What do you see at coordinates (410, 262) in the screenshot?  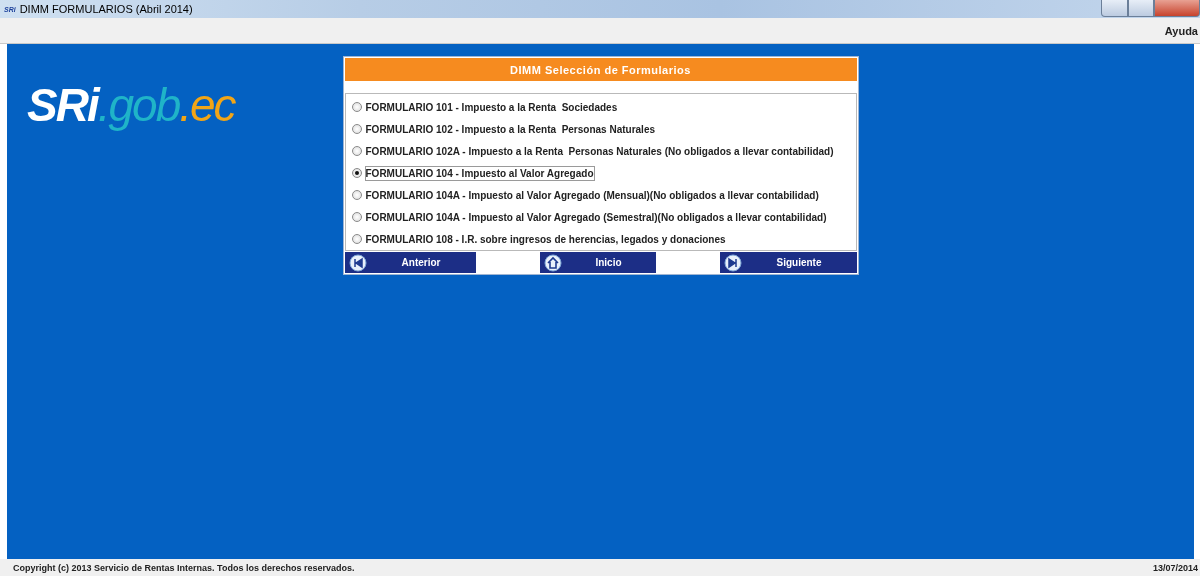 I see `previous-button: Anterior` at bounding box center [410, 262].